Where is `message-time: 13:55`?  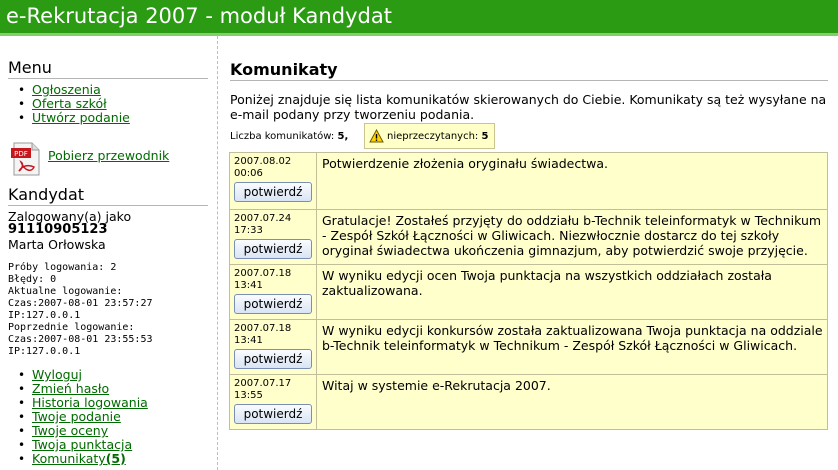 message-time: 13:55 is located at coordinates (248, 395).